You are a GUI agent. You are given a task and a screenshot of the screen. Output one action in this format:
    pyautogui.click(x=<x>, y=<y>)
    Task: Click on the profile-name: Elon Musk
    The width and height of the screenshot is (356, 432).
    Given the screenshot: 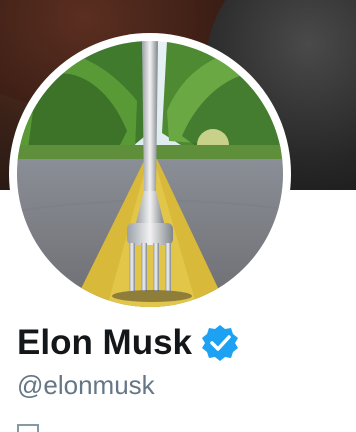 What is the action you would take?
    pyautogui.click(x=105, y=342)
    